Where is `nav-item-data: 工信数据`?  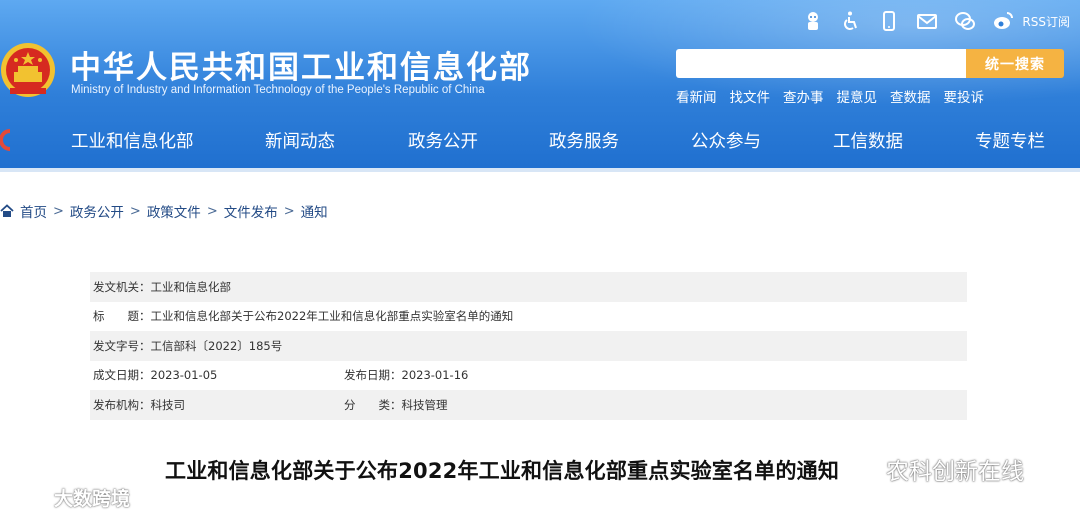
nav-item-data: 工信数据 is located at coordinates (868, 140).